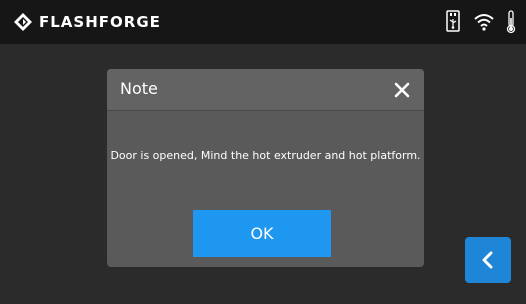 This screenshot has height=304, width=526. What do you see at coordinates (265, 90) in the screenshot?
I see `dialog-header: Note` at bounding box center [265, 90].